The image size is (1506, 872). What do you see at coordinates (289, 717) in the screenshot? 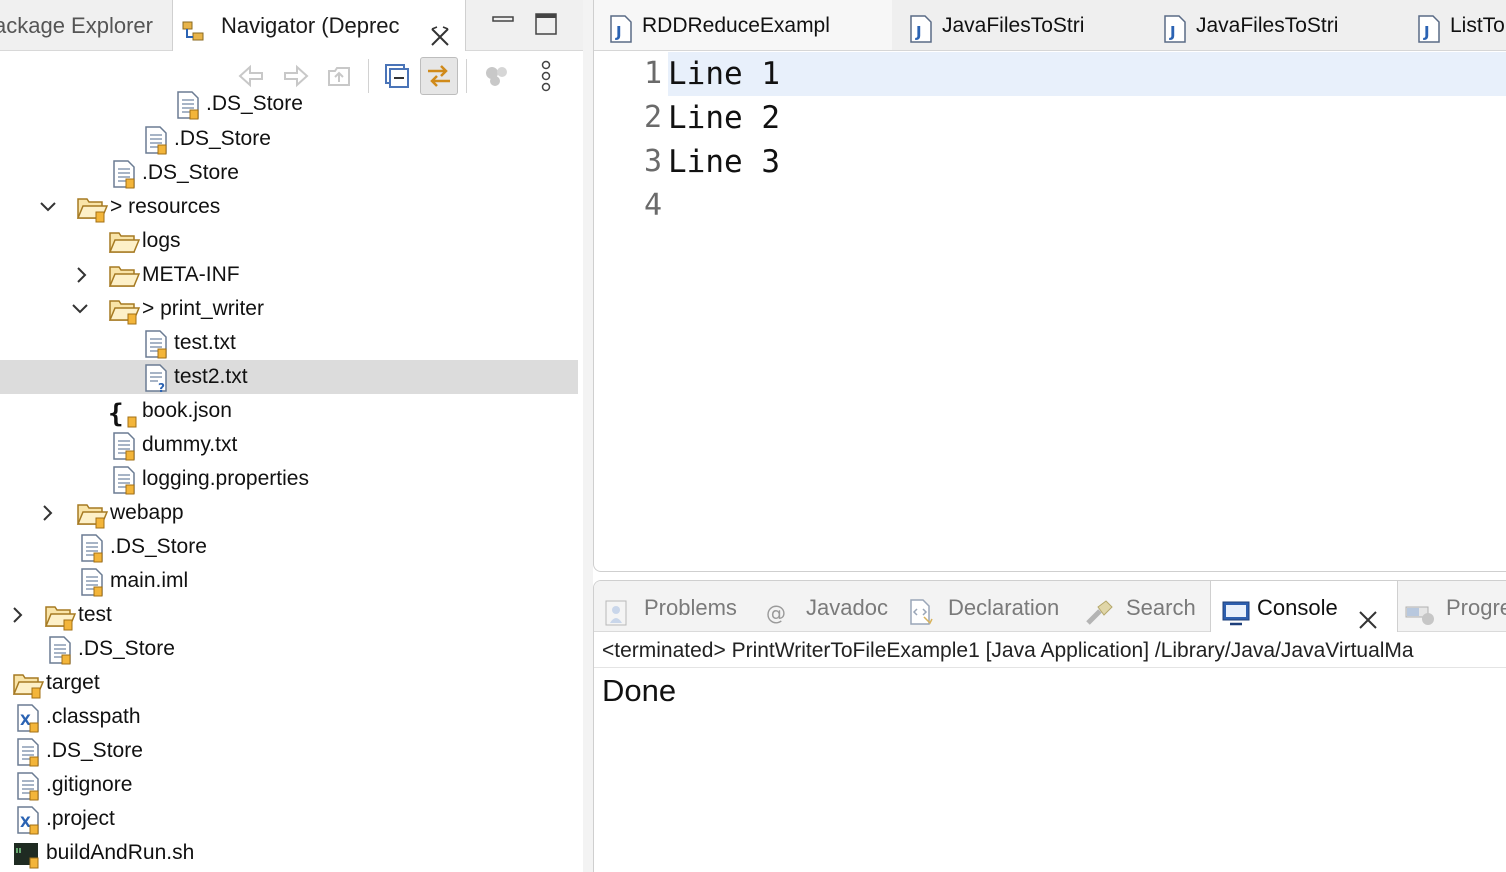
I see `tree-item: X .classpath` at bounding box center [289, 717].